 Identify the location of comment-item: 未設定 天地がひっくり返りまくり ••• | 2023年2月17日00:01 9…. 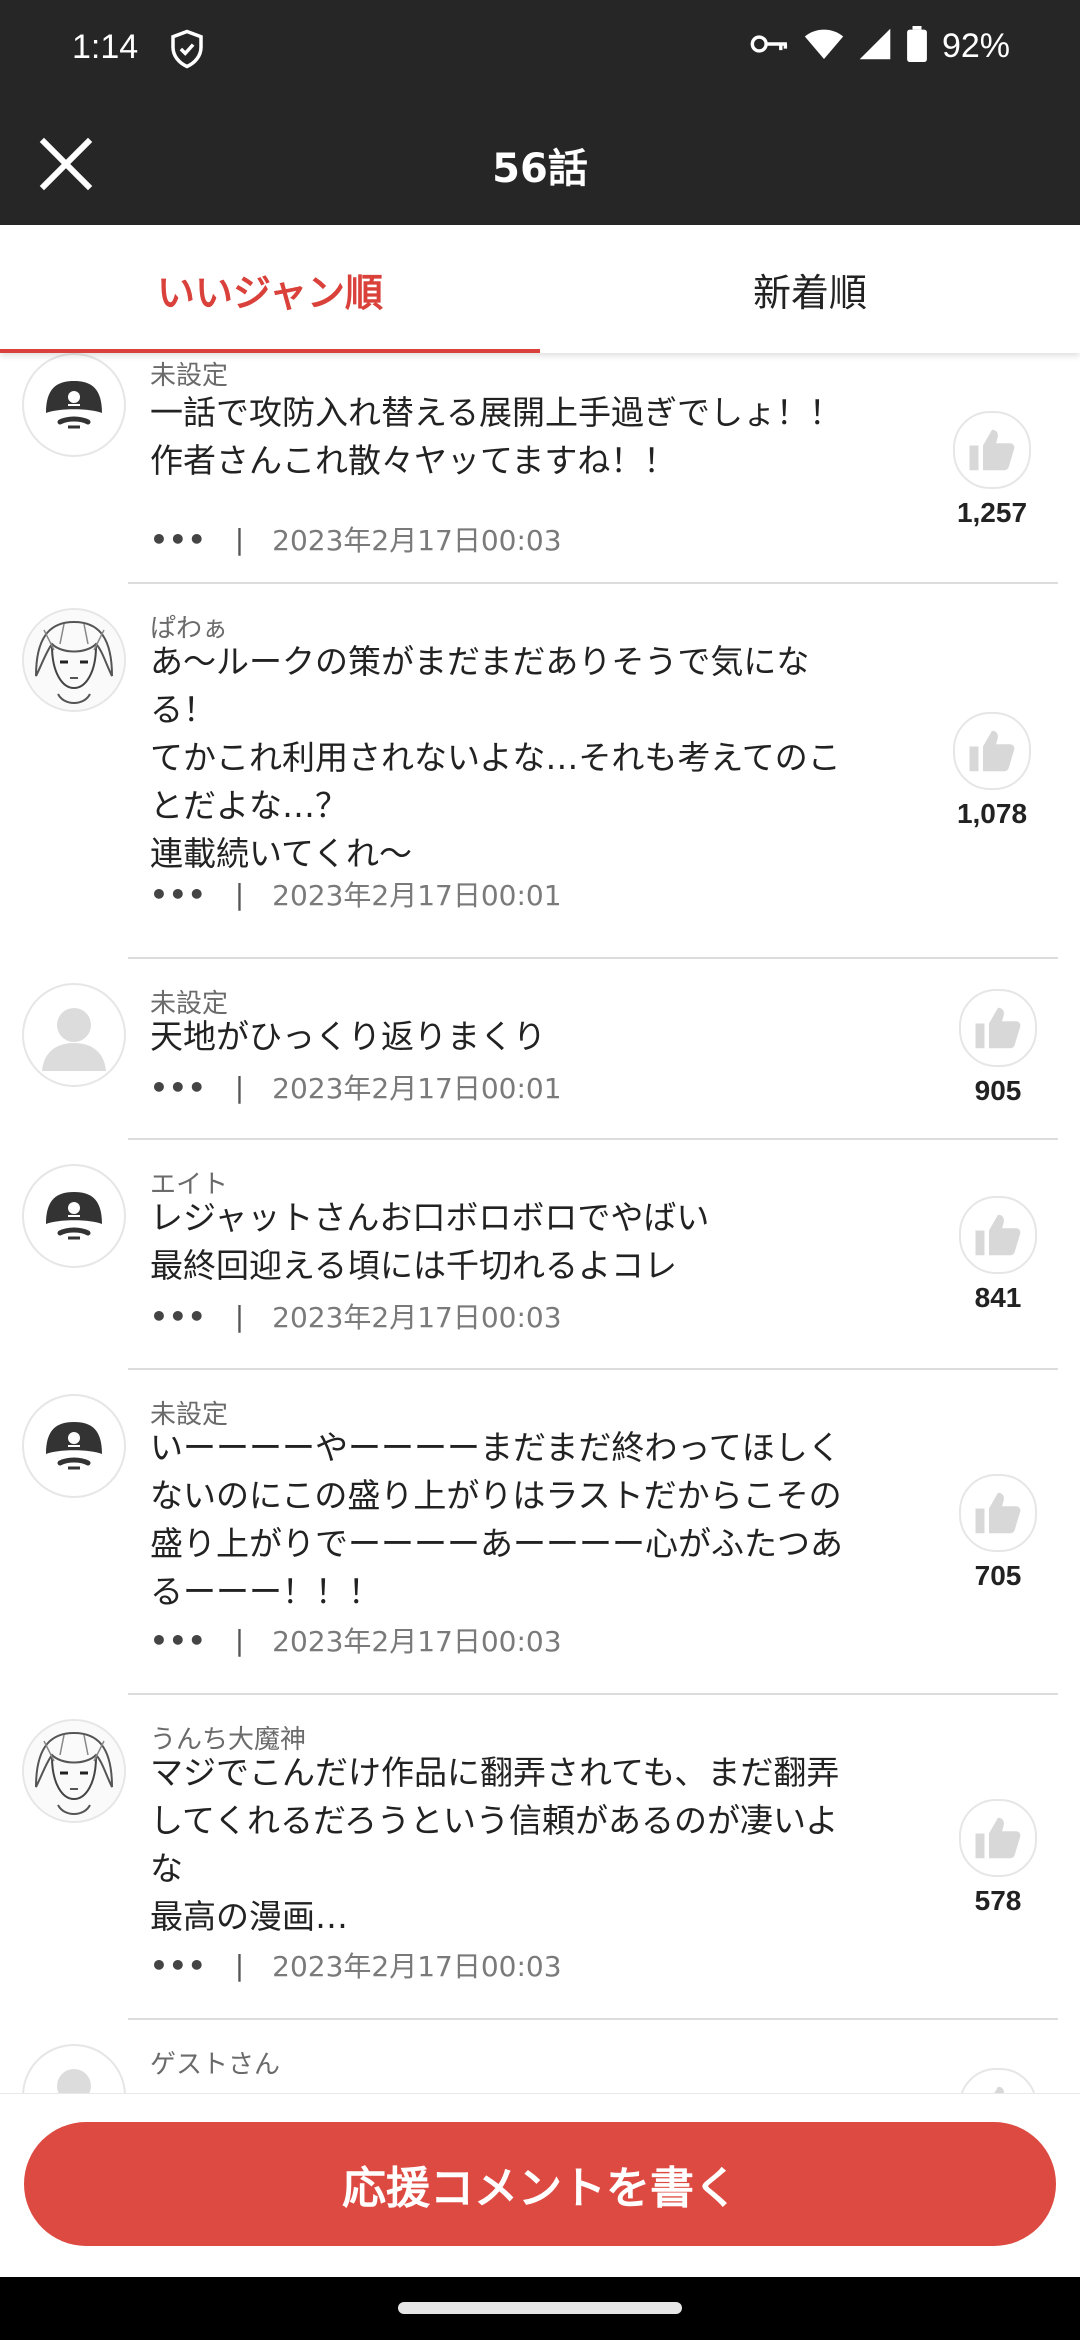
(540, 1047).